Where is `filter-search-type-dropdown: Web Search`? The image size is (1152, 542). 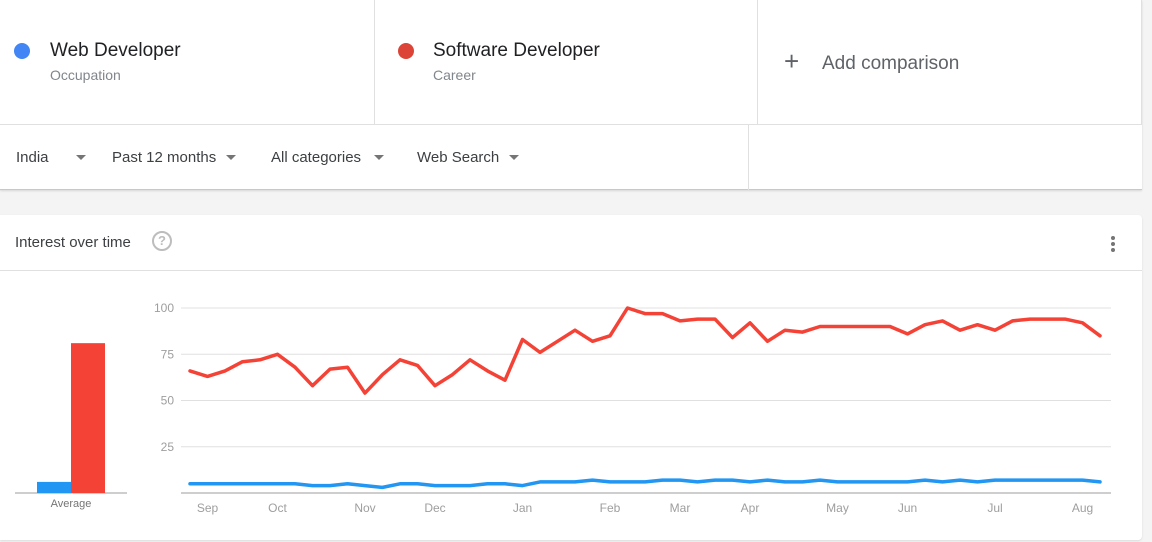 filter-search-type-dropdown: Web Search is located at coordinates (468, 157).